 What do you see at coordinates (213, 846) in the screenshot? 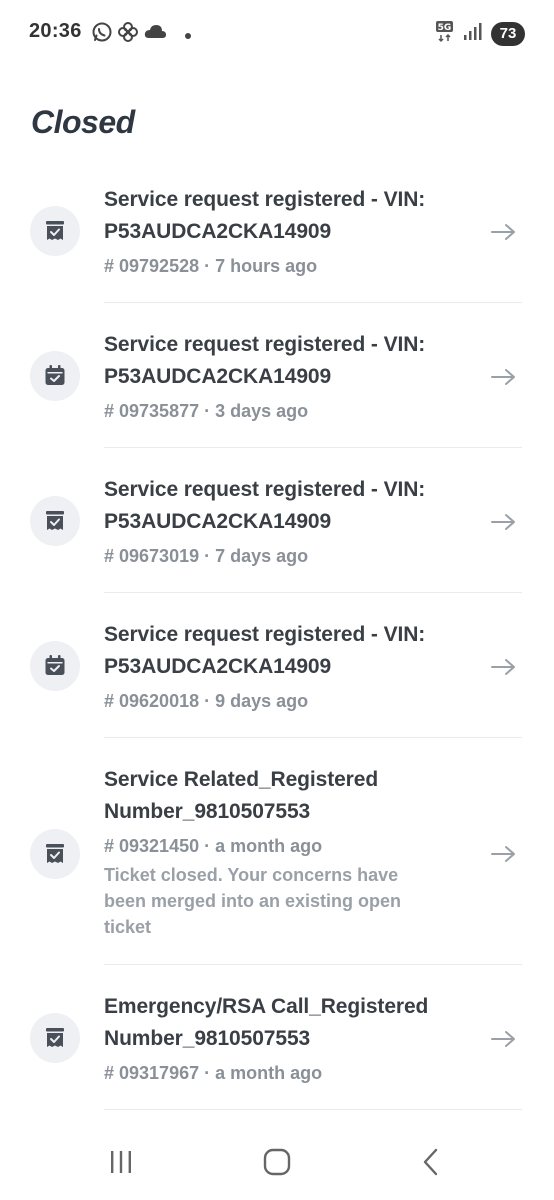
I see `ticket-meta: # 09321450 · a month ago` at bounding box center [213, 846].